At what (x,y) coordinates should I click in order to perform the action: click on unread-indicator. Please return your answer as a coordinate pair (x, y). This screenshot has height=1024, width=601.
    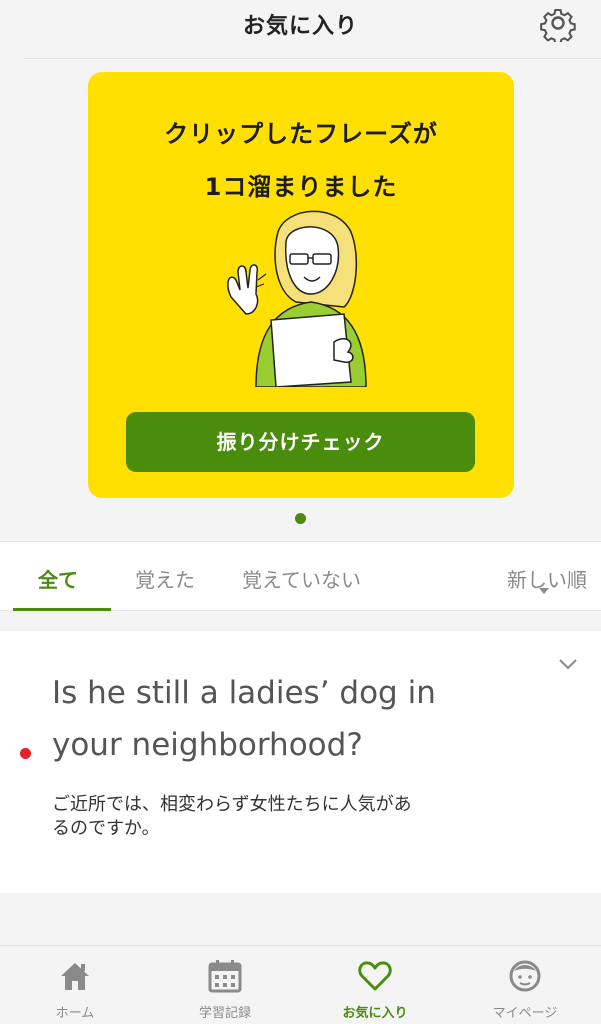
    Looking at the image, I should click on (25, 753).